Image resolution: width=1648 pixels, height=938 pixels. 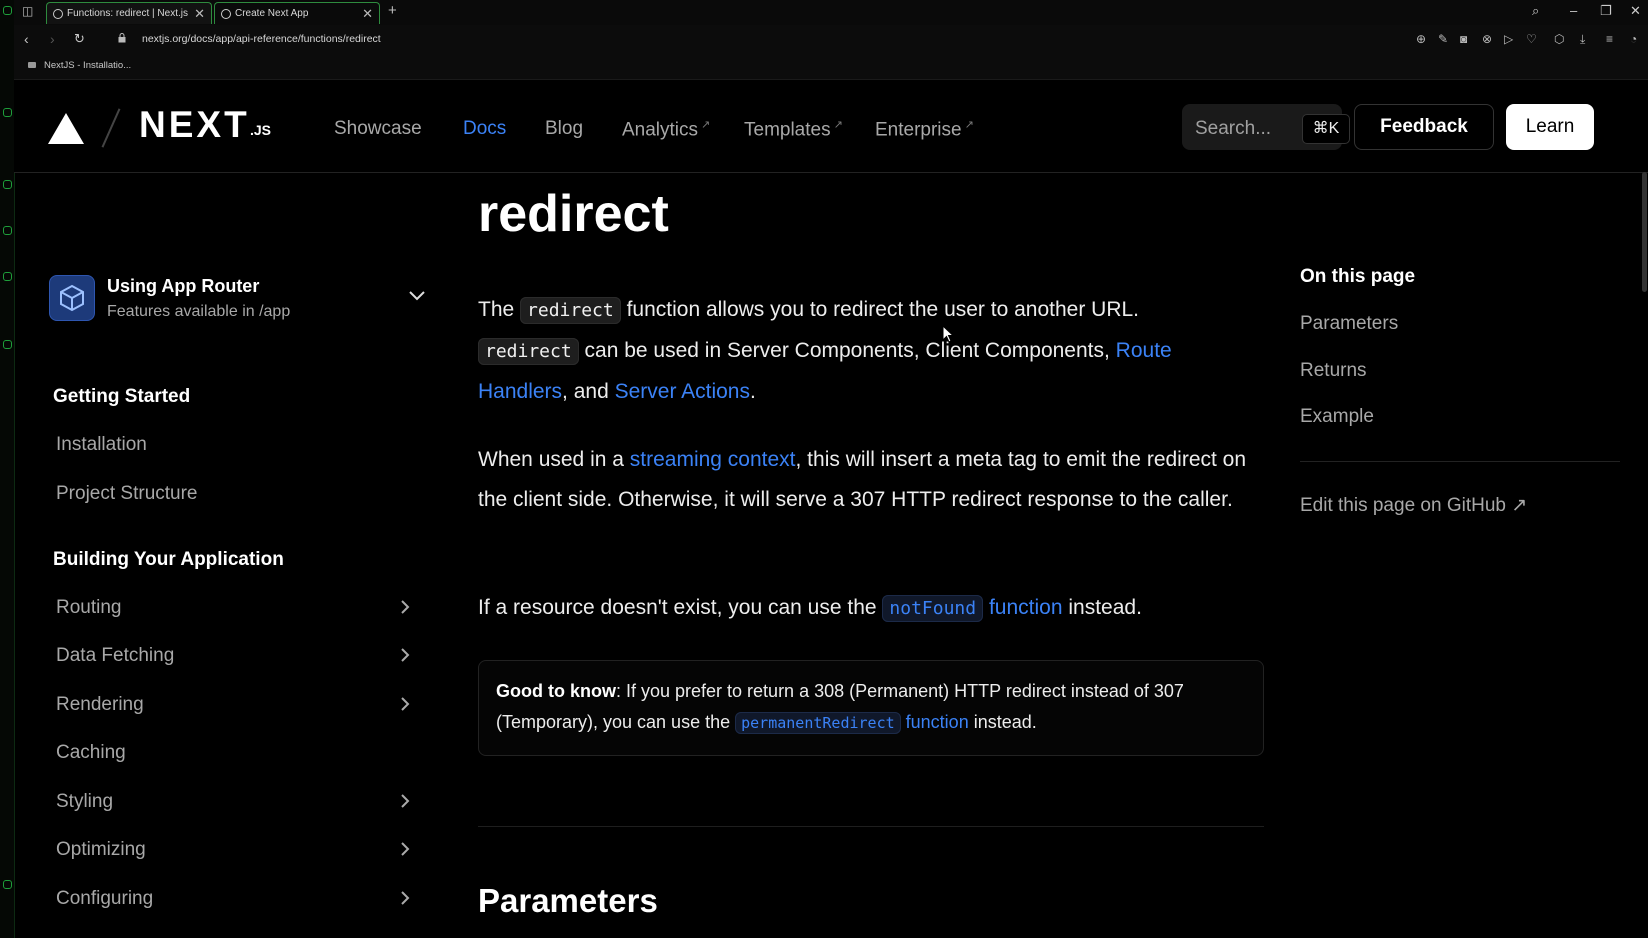 What do you see at coordinates (948, 334) in the screenshot?
I see `mouse-cursor-icon` at bounding box center [948, 334].